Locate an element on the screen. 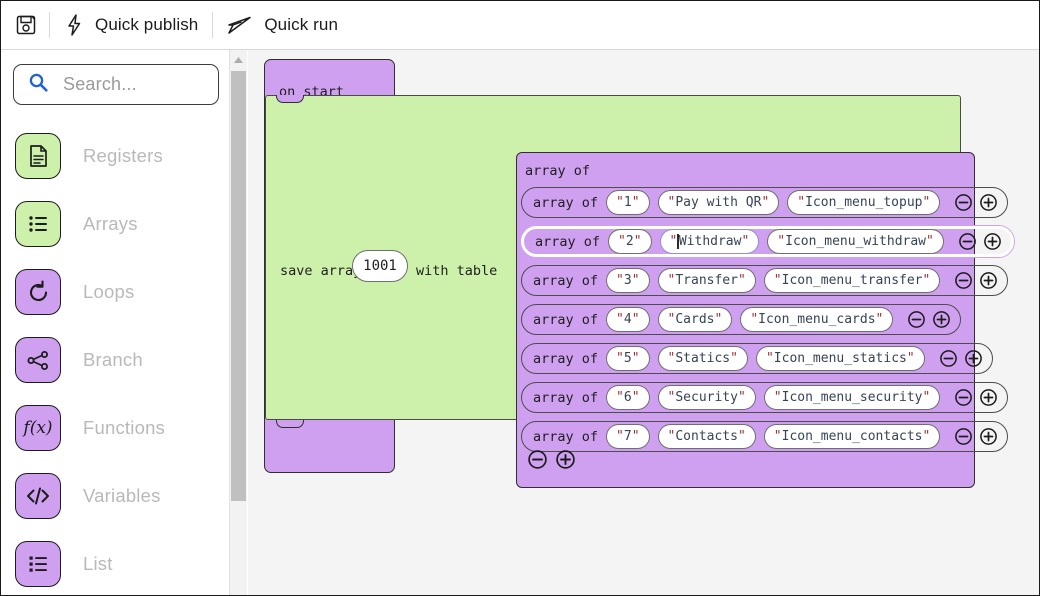  array-row-icon-input: " Icon_menu_withdraw " is located at coordinates (855, 241).